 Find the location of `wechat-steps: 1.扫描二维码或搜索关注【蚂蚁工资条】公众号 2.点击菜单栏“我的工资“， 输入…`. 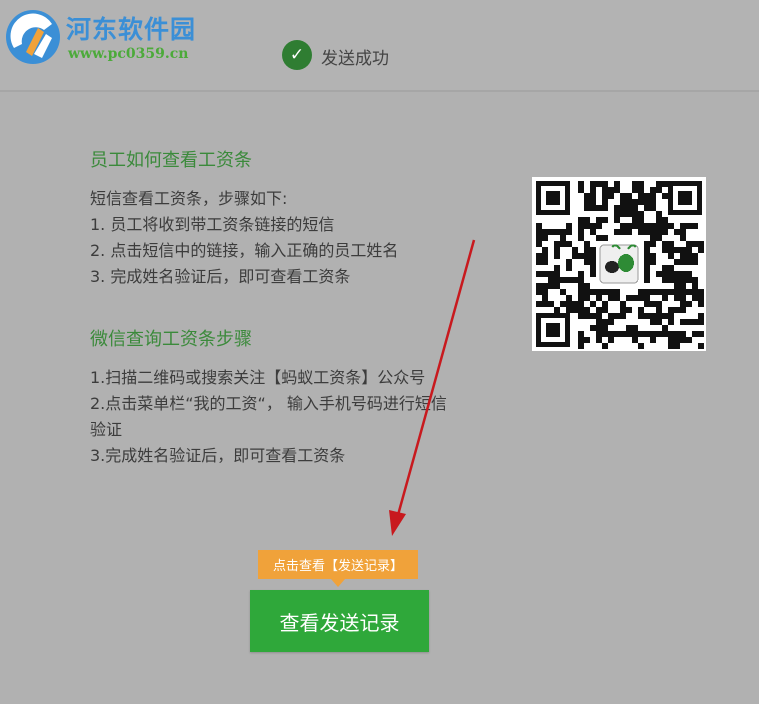

wechat-steps: 1.扫描二维码或搜索关注【蚂蚁工资条】公众号 2.点击菜单栏“我的工资“， 输入… is located at coordinates (275, 417).